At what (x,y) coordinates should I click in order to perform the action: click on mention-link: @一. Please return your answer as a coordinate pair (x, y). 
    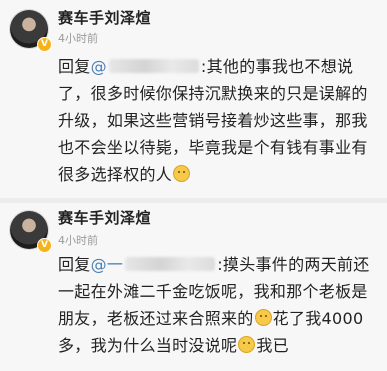
    Looking at the image, I should click on (107, 264).